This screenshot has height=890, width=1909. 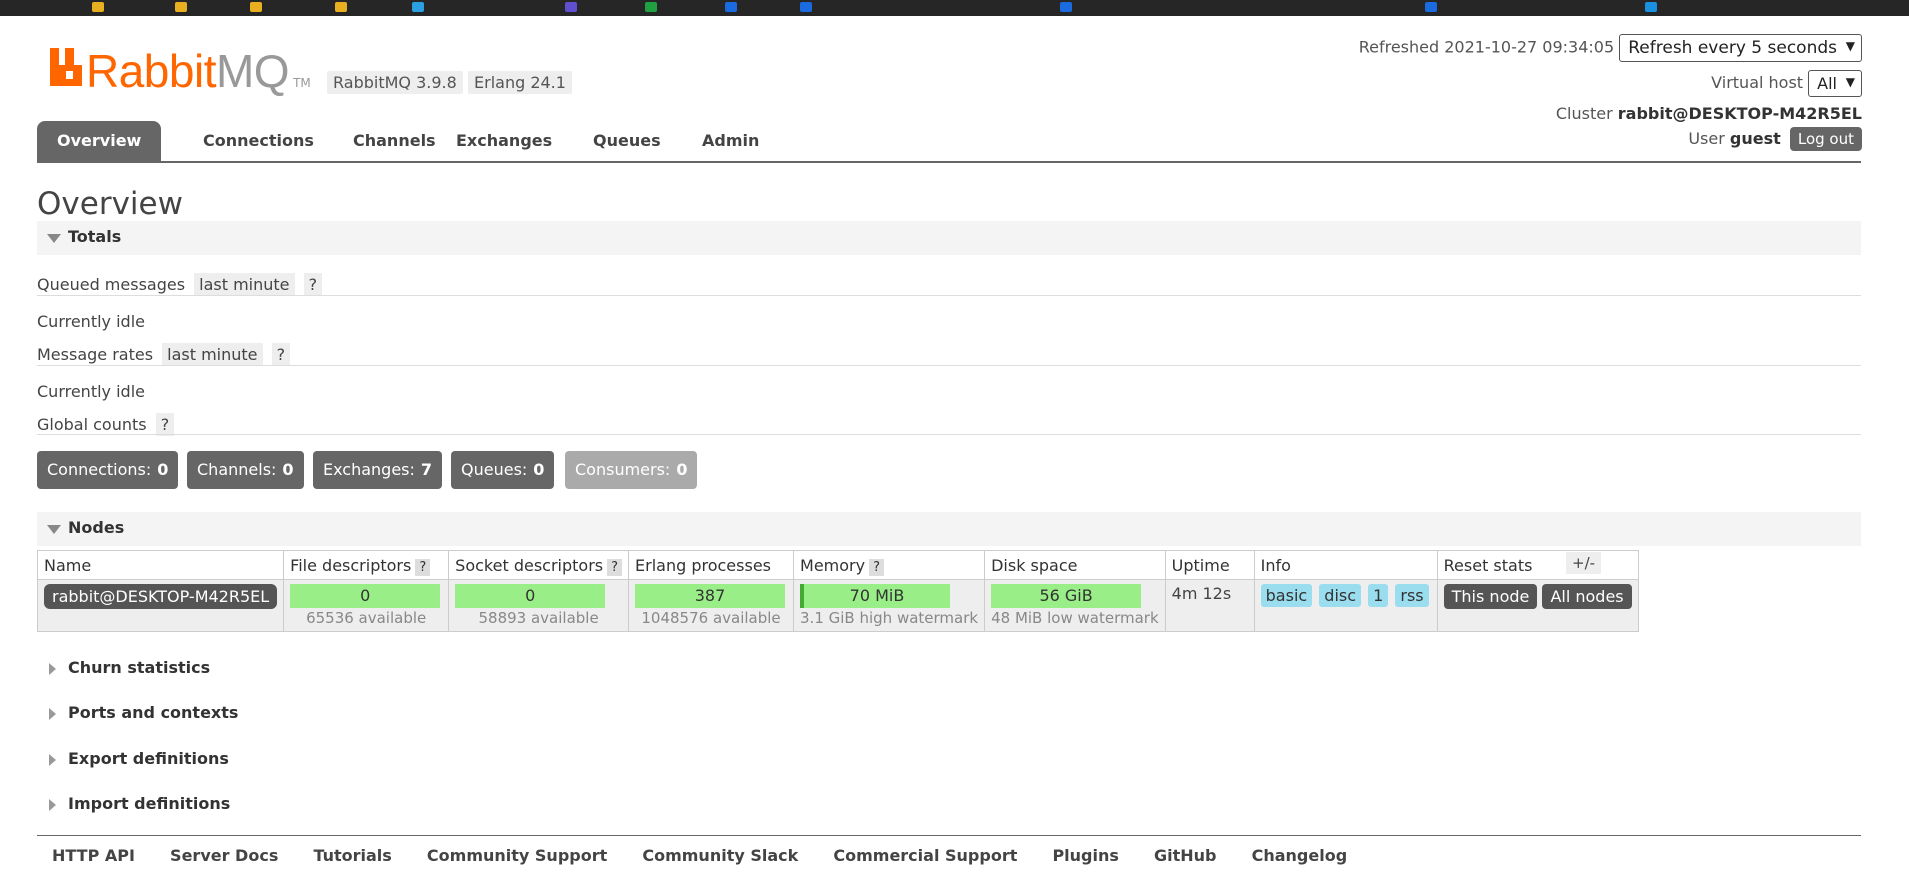 What do you see at coordinates (366, 605) in the screenshot?
I see `fd-cell: 0 65536 available` at bounding box center [366, 605].